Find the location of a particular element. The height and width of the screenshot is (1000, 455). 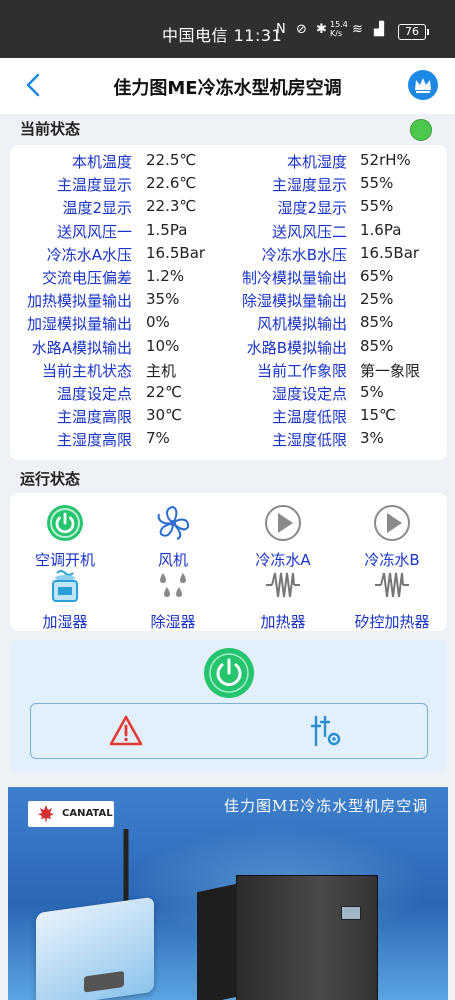

status-label: 冷冻水A水压 is located at coordinates (89, 254).